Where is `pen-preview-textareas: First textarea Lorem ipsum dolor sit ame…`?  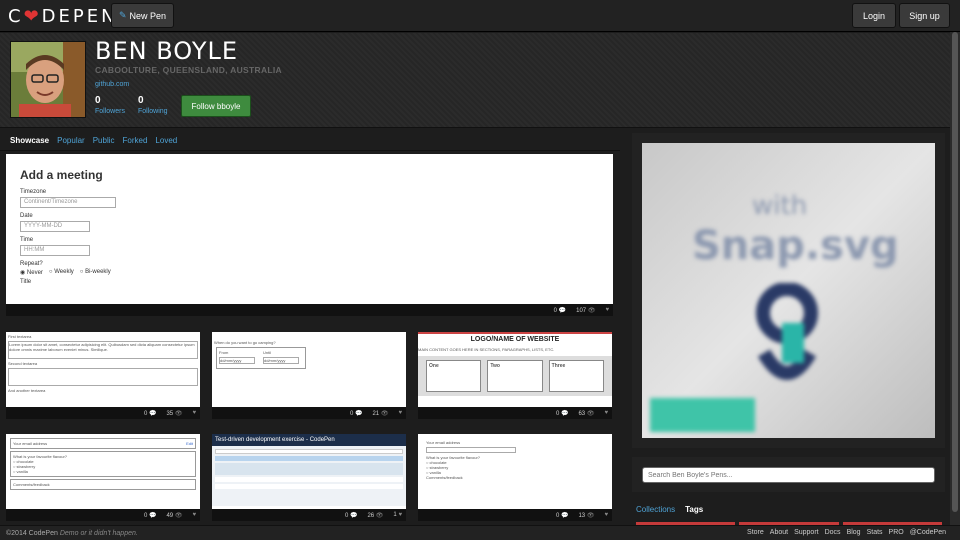 pen-preview-textareas: First textarea Lorem ipsum dolor sit ame… is located at coordinates (103, 369).